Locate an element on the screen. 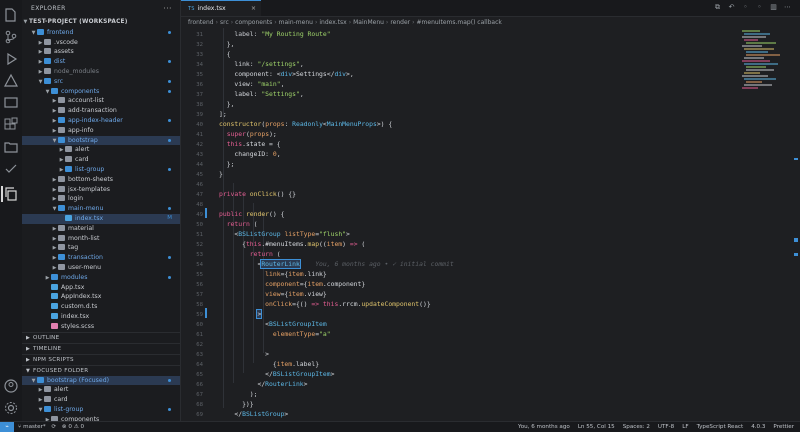  tree-item-src: ▼ src is located at coordinates (101, 82).